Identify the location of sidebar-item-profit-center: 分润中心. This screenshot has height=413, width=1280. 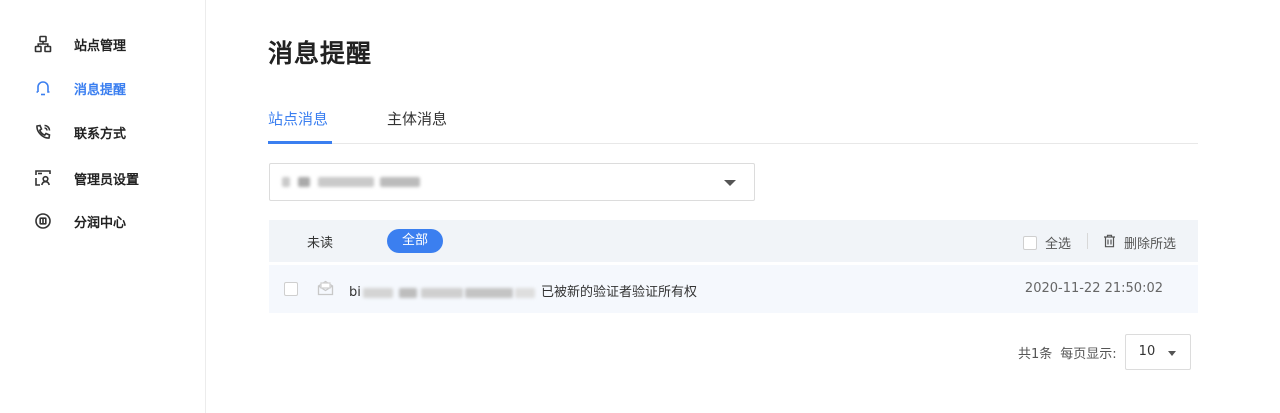
(80, 221).